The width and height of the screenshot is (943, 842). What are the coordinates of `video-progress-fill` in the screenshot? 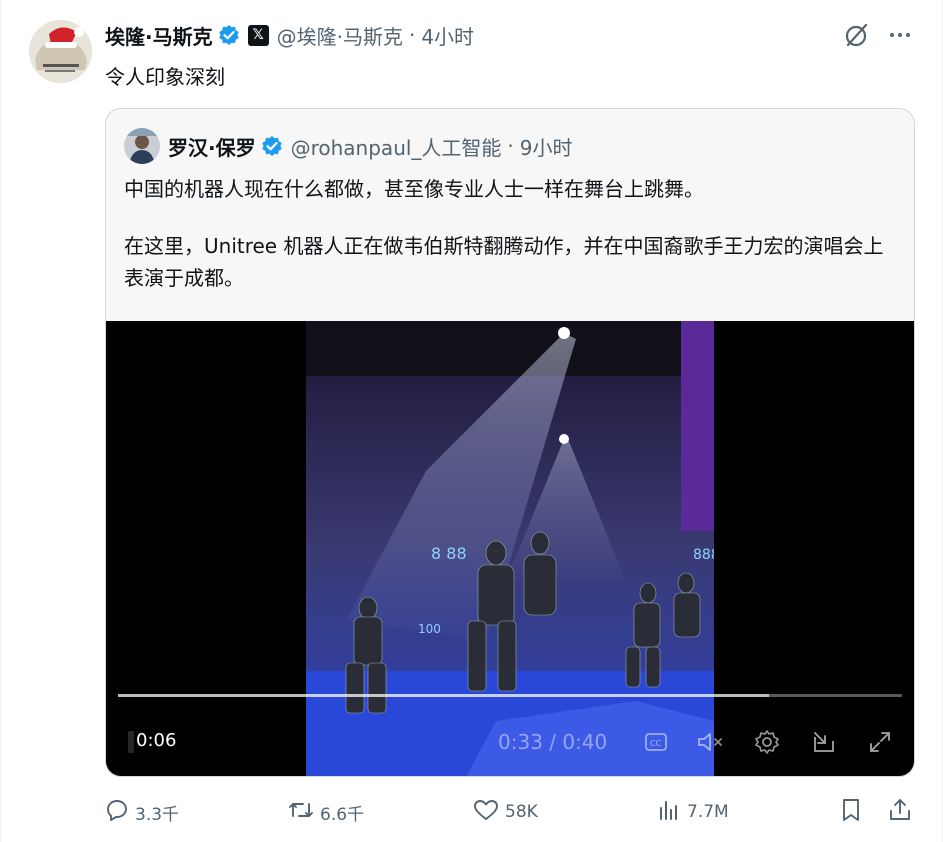 It's located at (443, 695).